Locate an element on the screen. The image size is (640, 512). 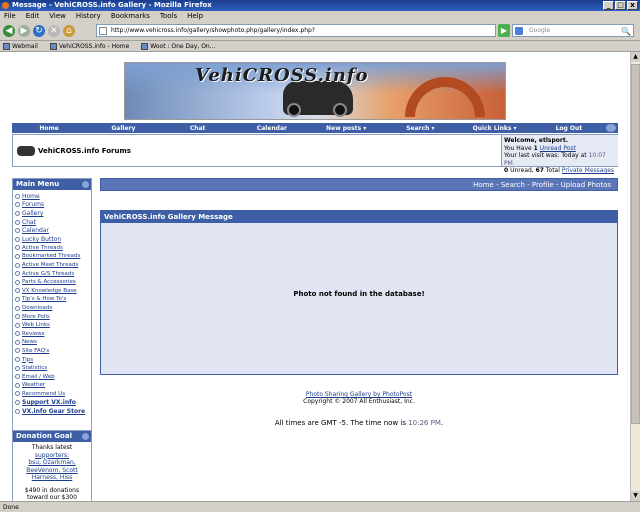
sidebar-item-label: VX.info Gear Store is located at coordinates (53, 411).